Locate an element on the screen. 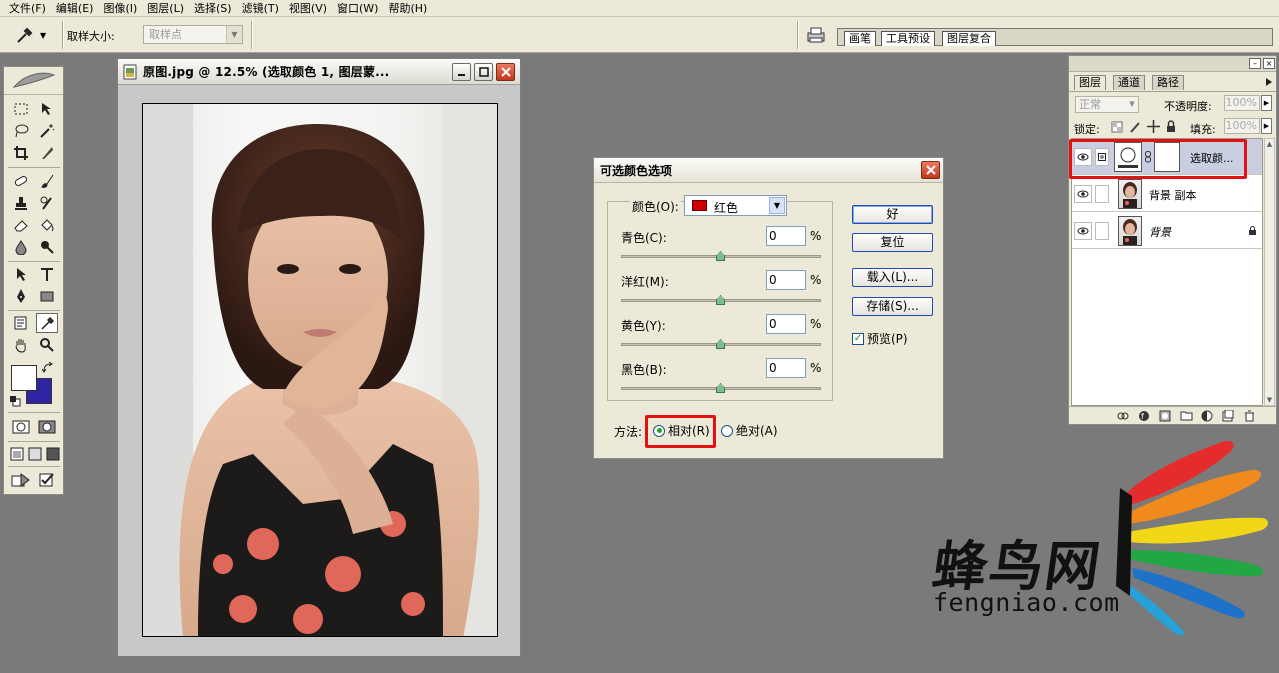 Image resolution: width=1279 pixels, height=673 pixels. clone-stamp-tool is located at coordinates (21, 203).